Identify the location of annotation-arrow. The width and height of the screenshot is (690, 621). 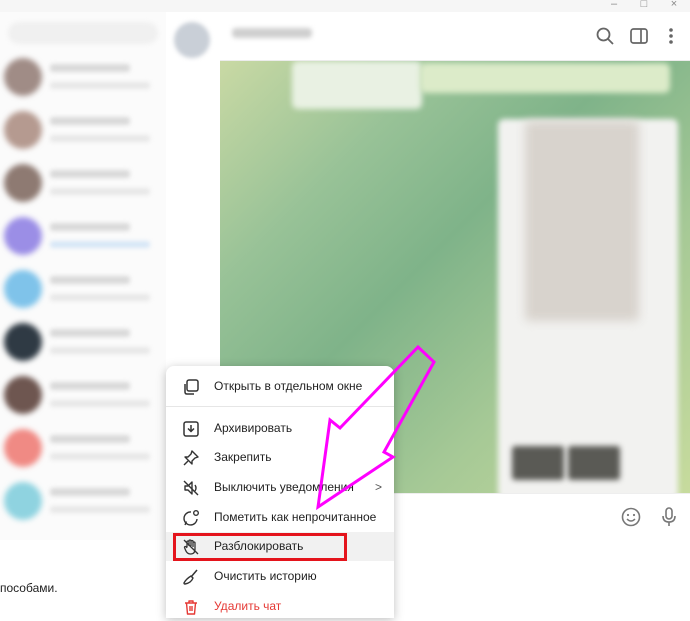
(376, 427).